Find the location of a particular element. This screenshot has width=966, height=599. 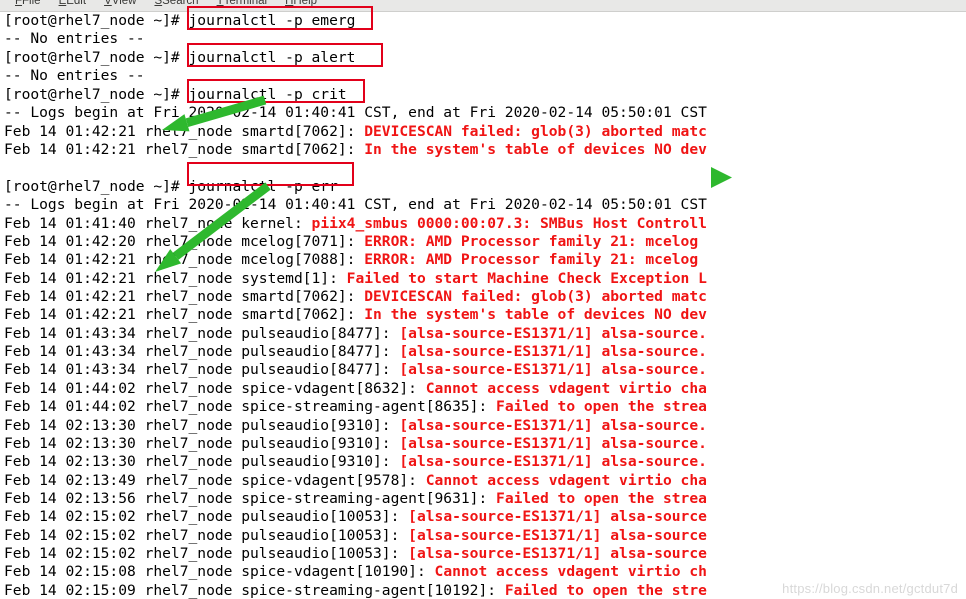

terminal-command-line: [root@rhel7_node ~]# journalctl -p err is located at coordinates (171, 187).